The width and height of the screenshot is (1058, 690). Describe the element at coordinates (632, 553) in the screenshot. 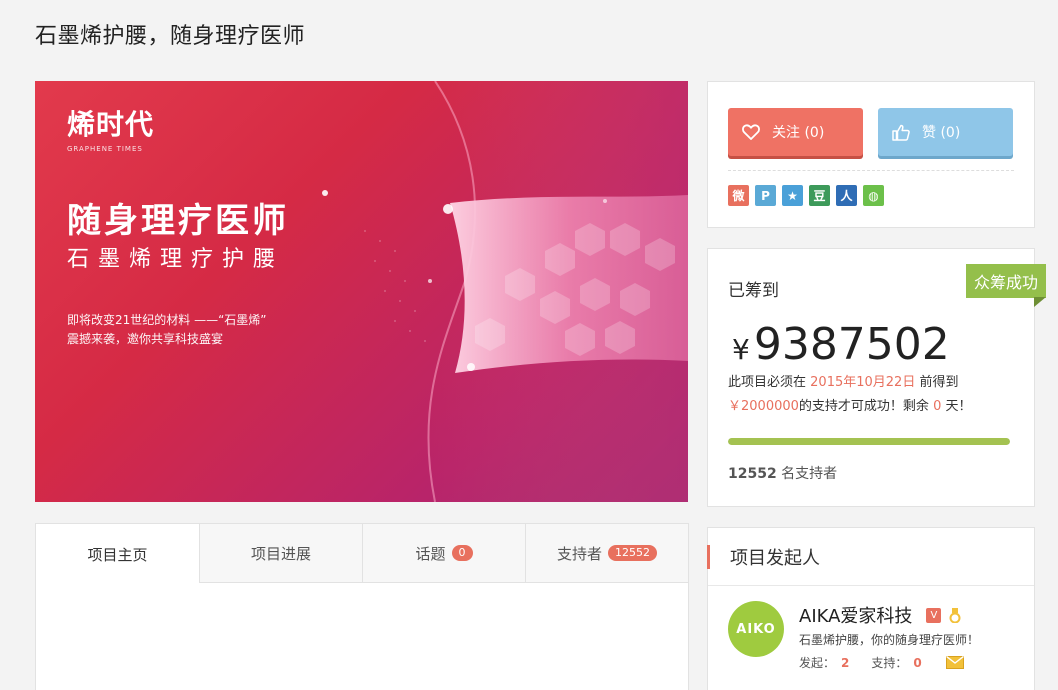

I see `supporters-count-badge: 12552` at that location.